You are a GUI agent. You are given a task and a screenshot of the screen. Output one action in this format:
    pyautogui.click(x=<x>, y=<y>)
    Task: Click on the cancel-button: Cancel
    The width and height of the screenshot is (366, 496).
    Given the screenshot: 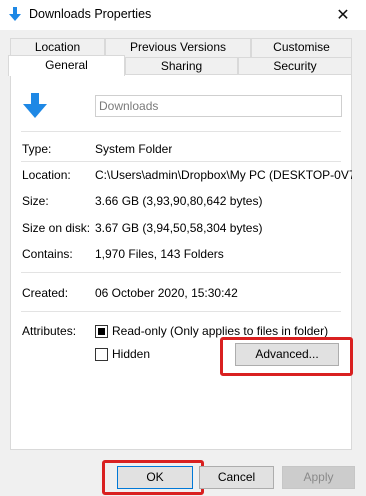 What is the action you would take?
    pyautogui.click(x=236, y=477)
    